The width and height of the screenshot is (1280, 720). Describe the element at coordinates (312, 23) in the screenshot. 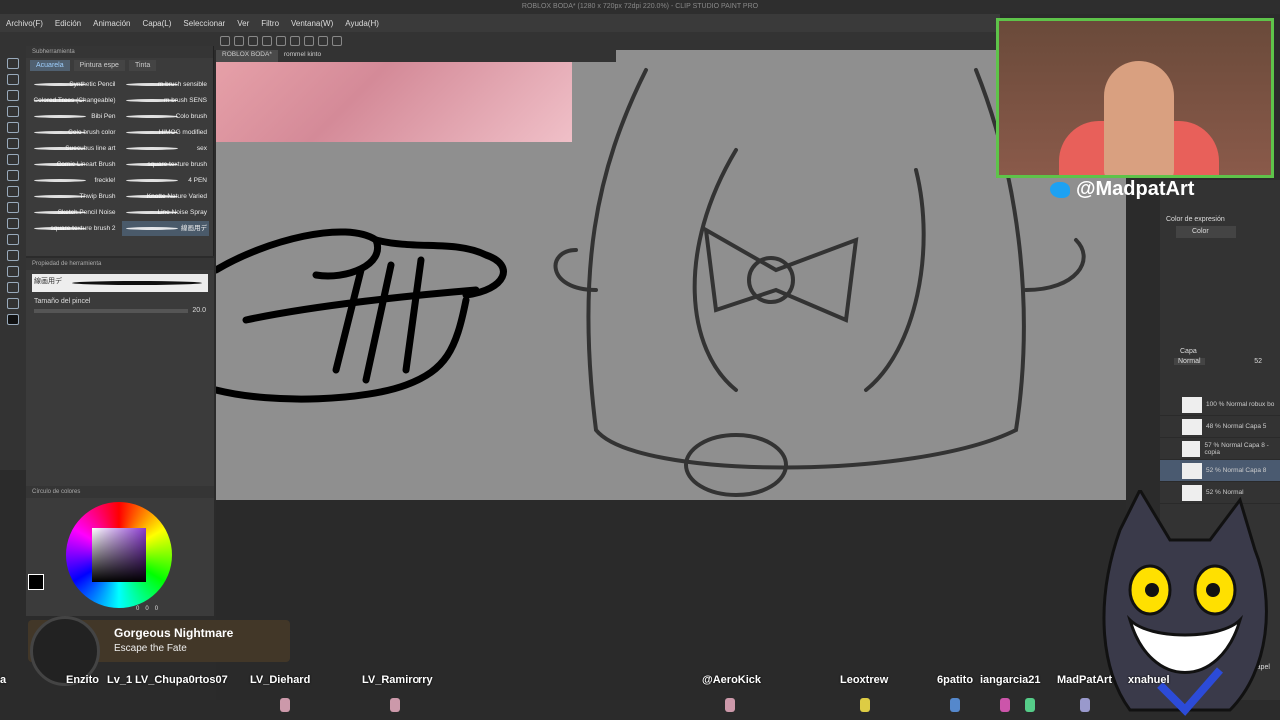

I see `menu-window: Ventana(W)` at that location.